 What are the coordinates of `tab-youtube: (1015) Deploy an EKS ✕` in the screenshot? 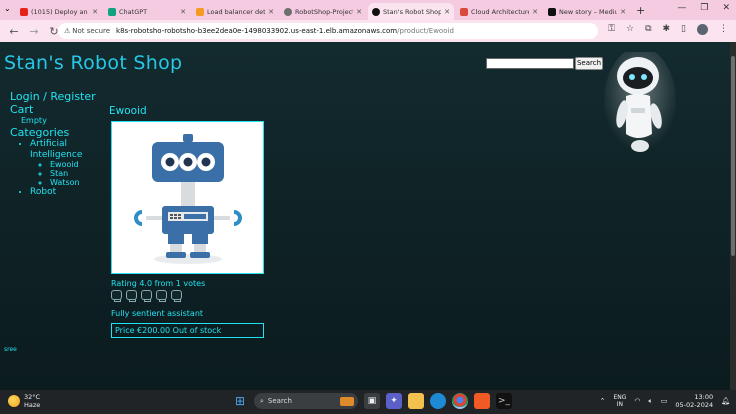 It's located at (59, 11).